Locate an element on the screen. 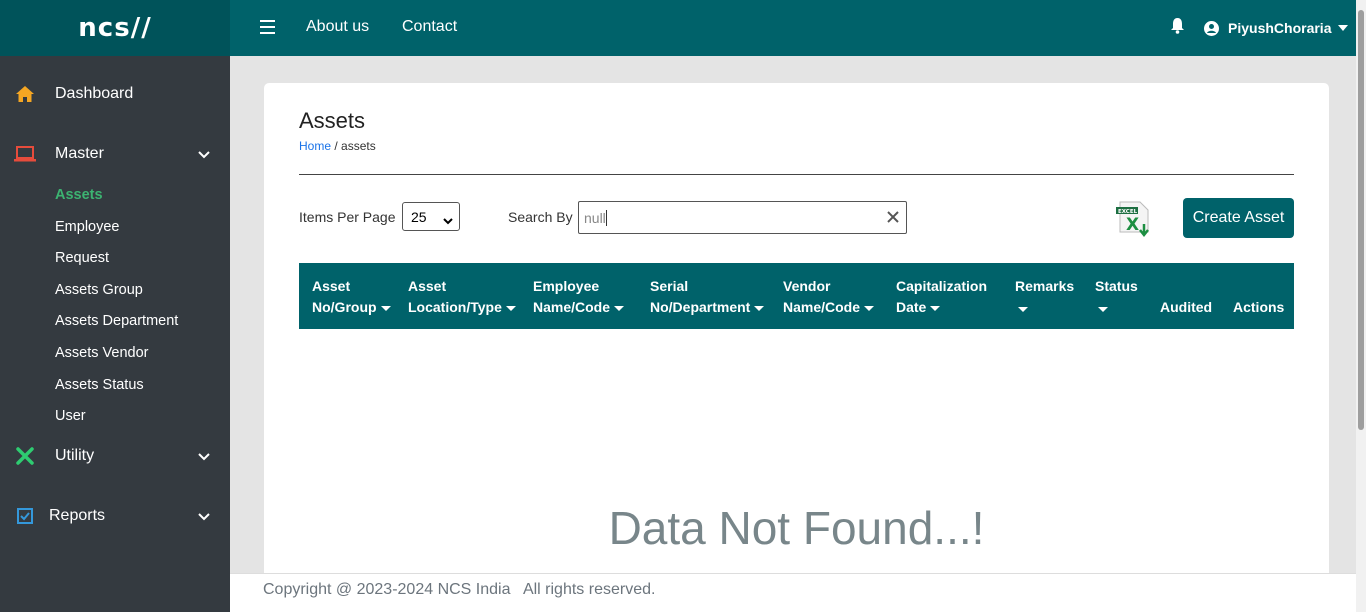 The image size is (1366, 612). sidebar-subitem-user: User is located at coordinates (70, 416).